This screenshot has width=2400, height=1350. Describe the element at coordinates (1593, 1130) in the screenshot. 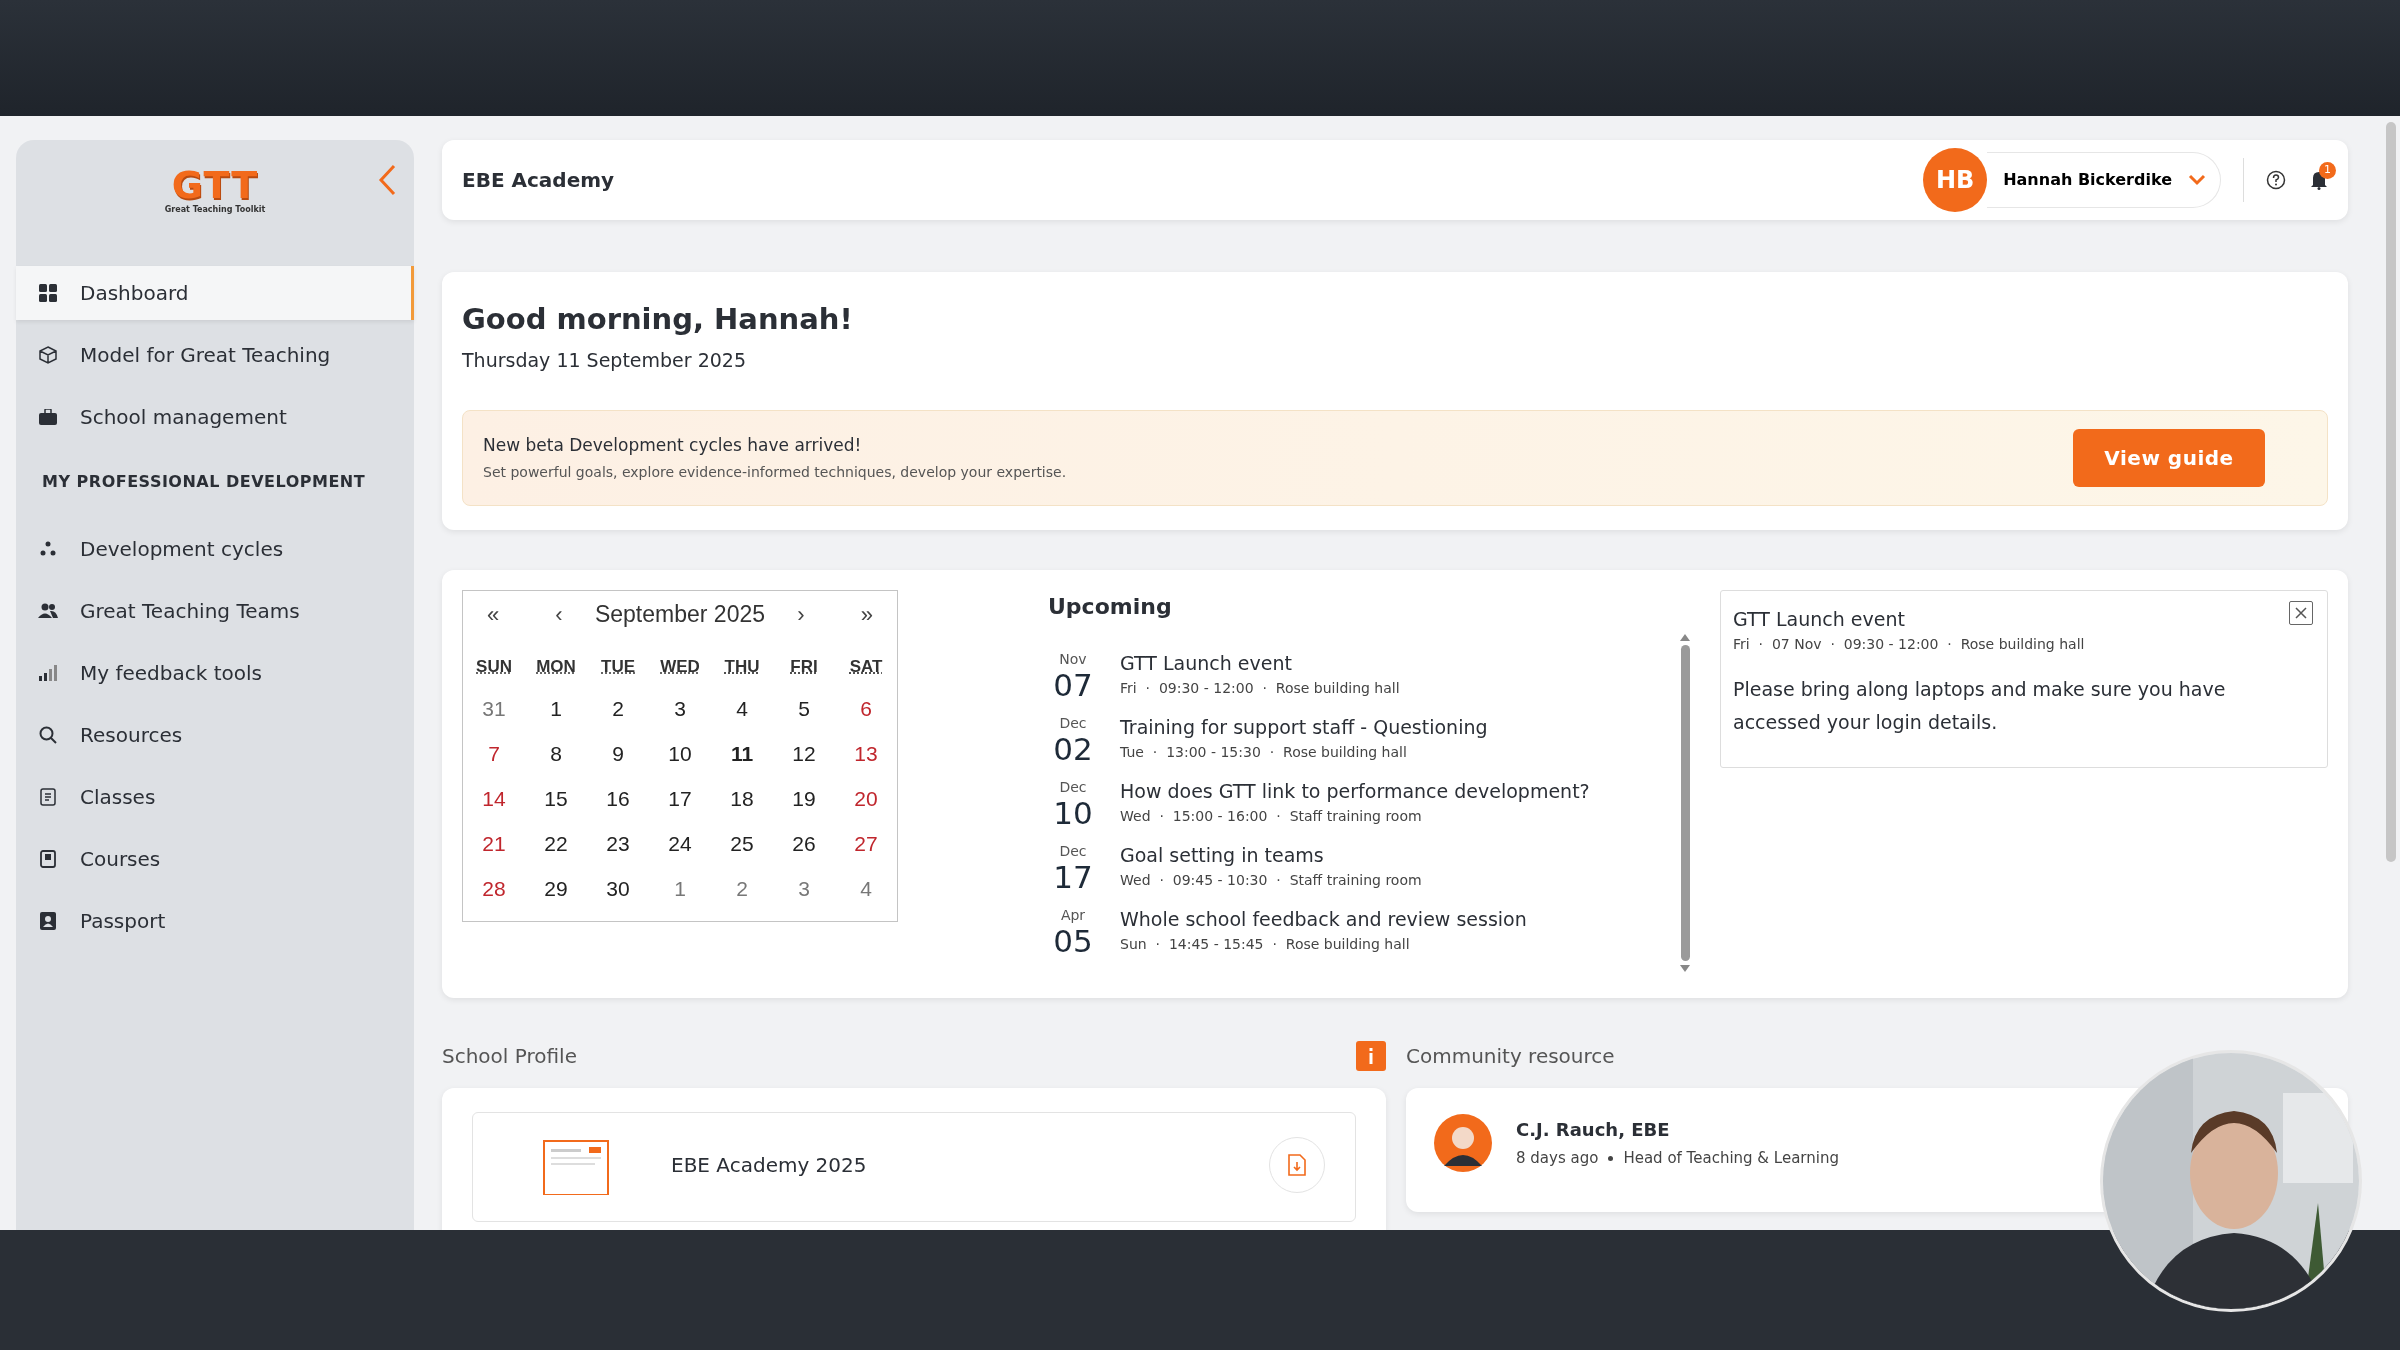

I see `author-name: C.J. Rauch, EBE` at that location.